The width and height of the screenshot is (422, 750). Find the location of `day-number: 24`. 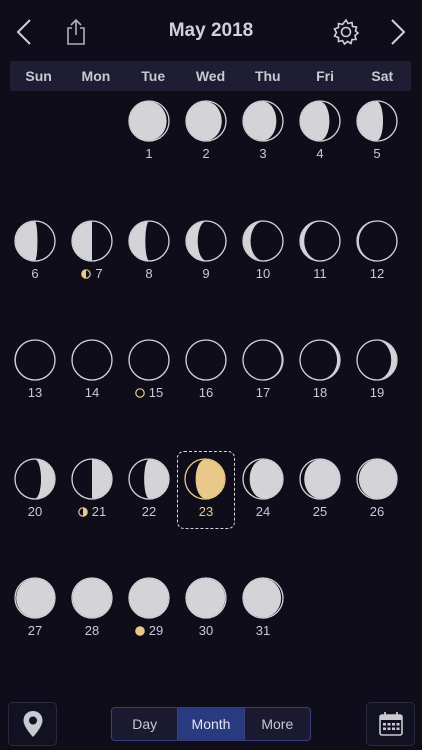

day-number: 24 is located at coordinates (263, 511).